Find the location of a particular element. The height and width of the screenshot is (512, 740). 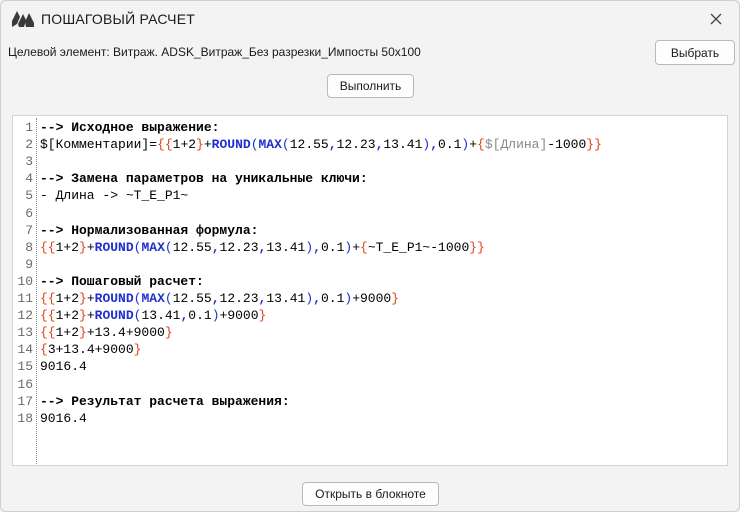

line-number: 5 is located at coordinates (29, 196).